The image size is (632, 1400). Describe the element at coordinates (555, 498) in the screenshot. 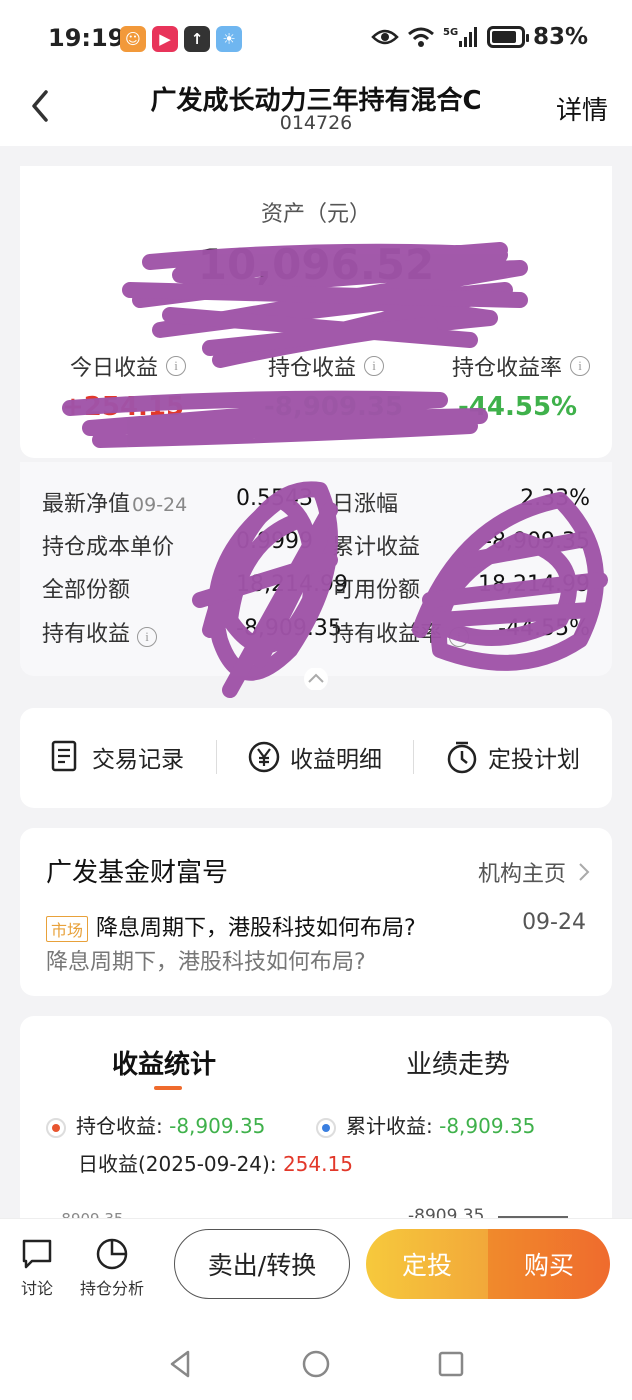

I see `change-value: 2.33%` at that location.